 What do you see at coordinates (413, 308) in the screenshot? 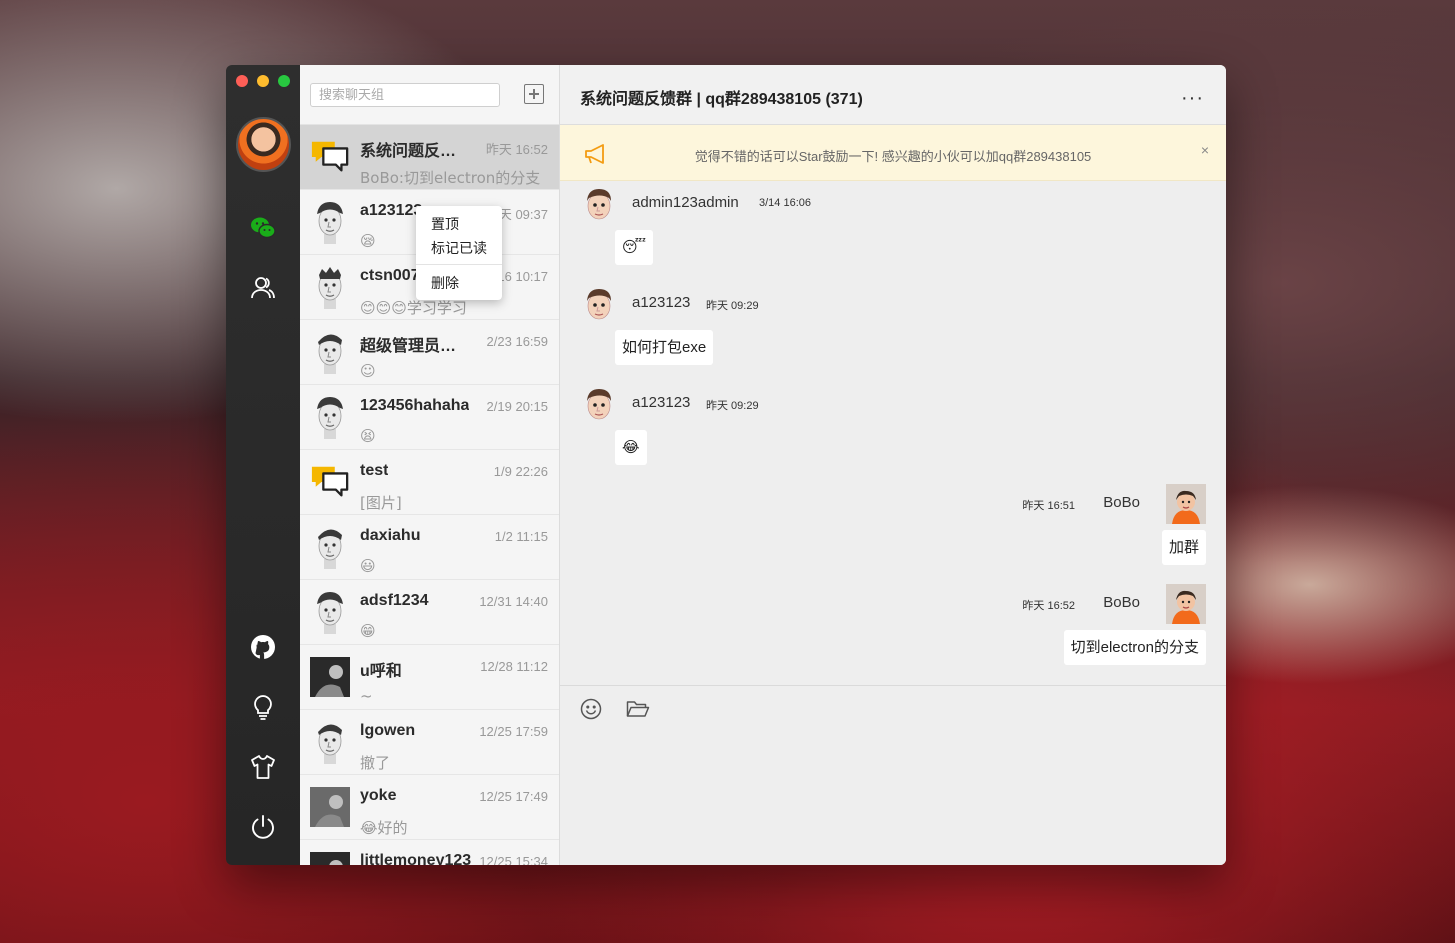
I see `conversation-preview: 😊😊😊学习学习` at bounding box center [413, 308].